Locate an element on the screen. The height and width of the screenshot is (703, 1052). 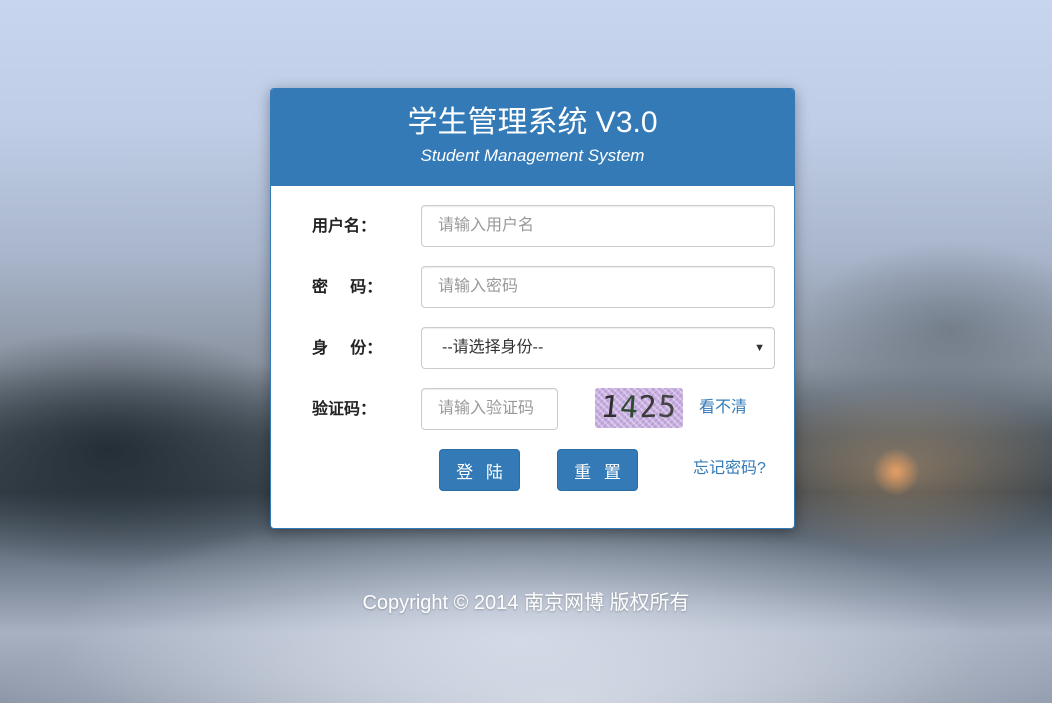
captcha-row: 验证码： 1425 看不清 is located at coordinates (532, 409).